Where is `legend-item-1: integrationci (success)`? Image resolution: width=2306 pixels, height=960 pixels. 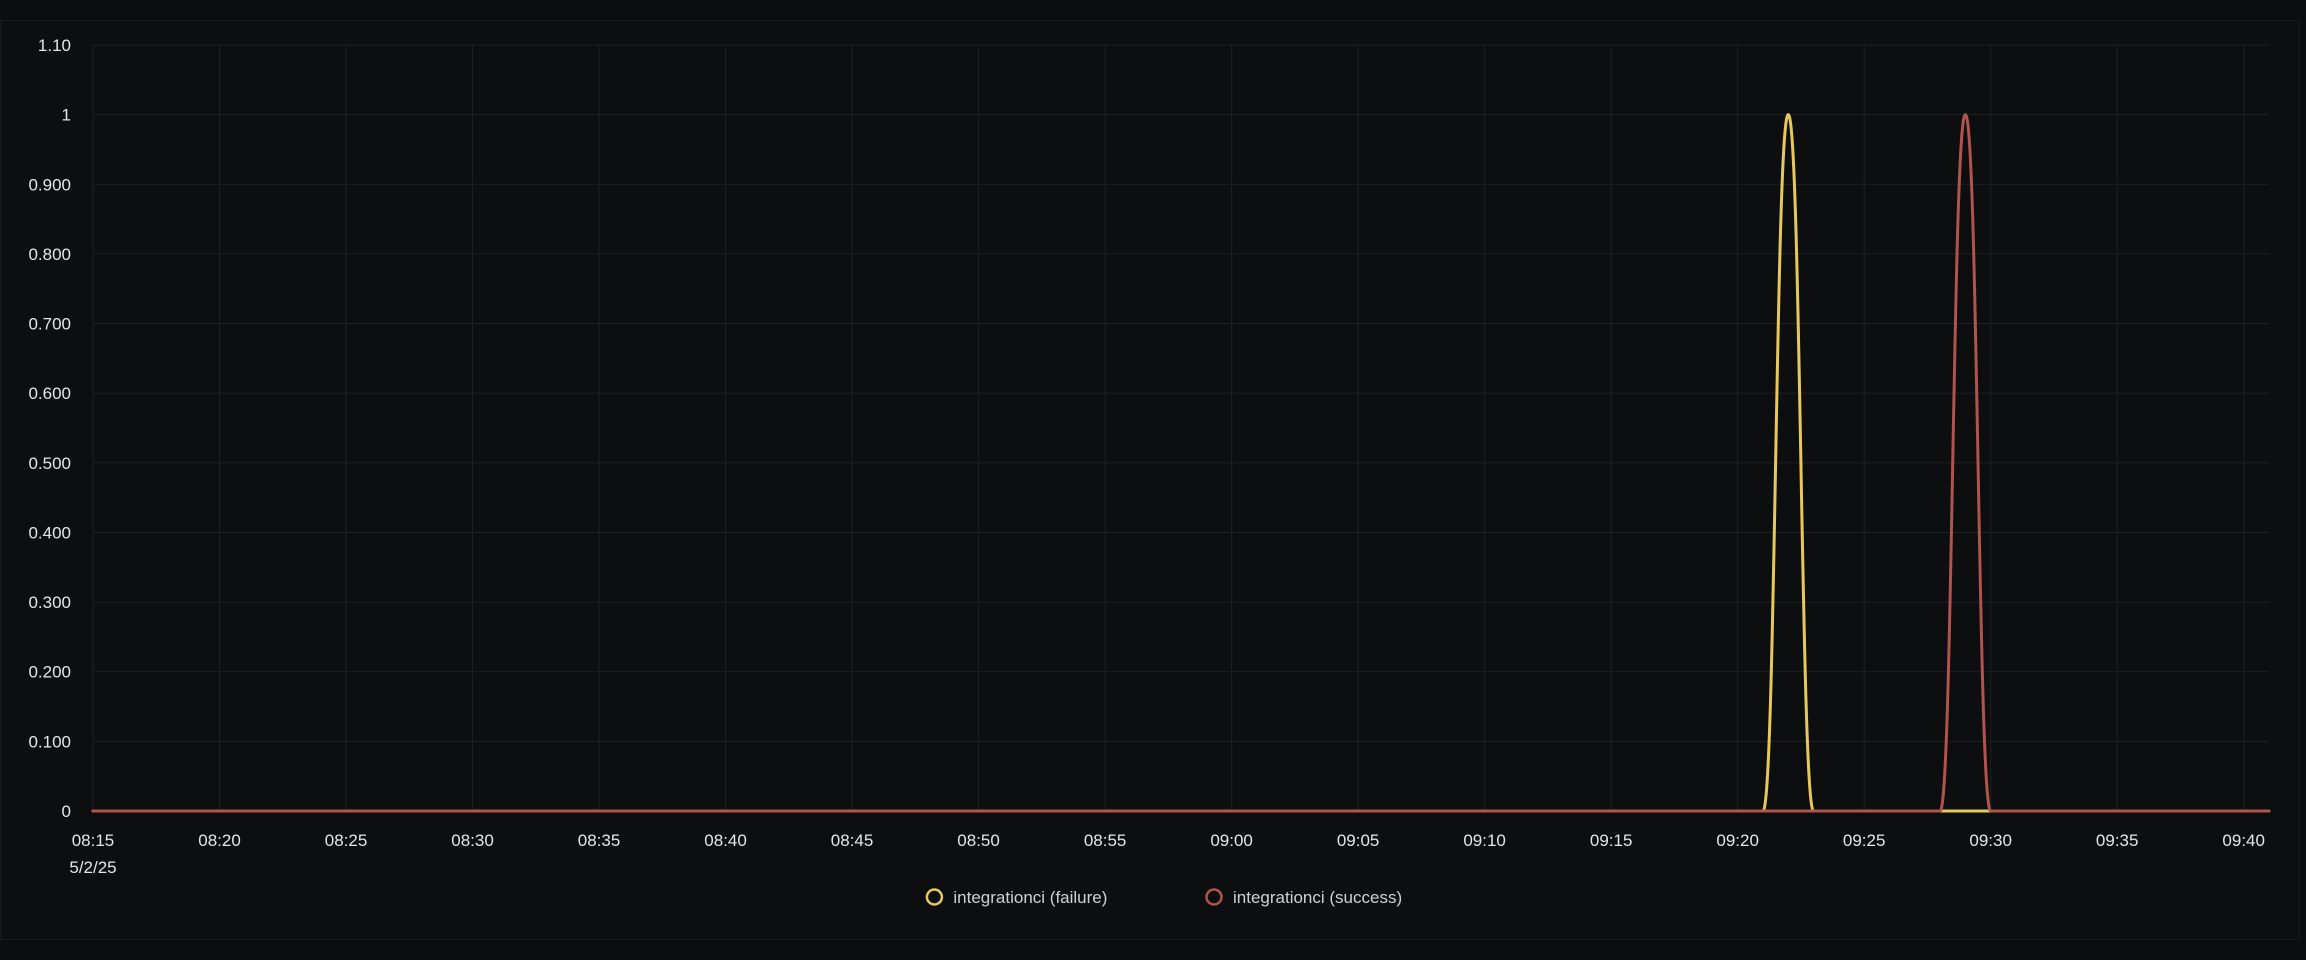 legend-item-1: integrationci (success) is located at coordinates (1304, 897).